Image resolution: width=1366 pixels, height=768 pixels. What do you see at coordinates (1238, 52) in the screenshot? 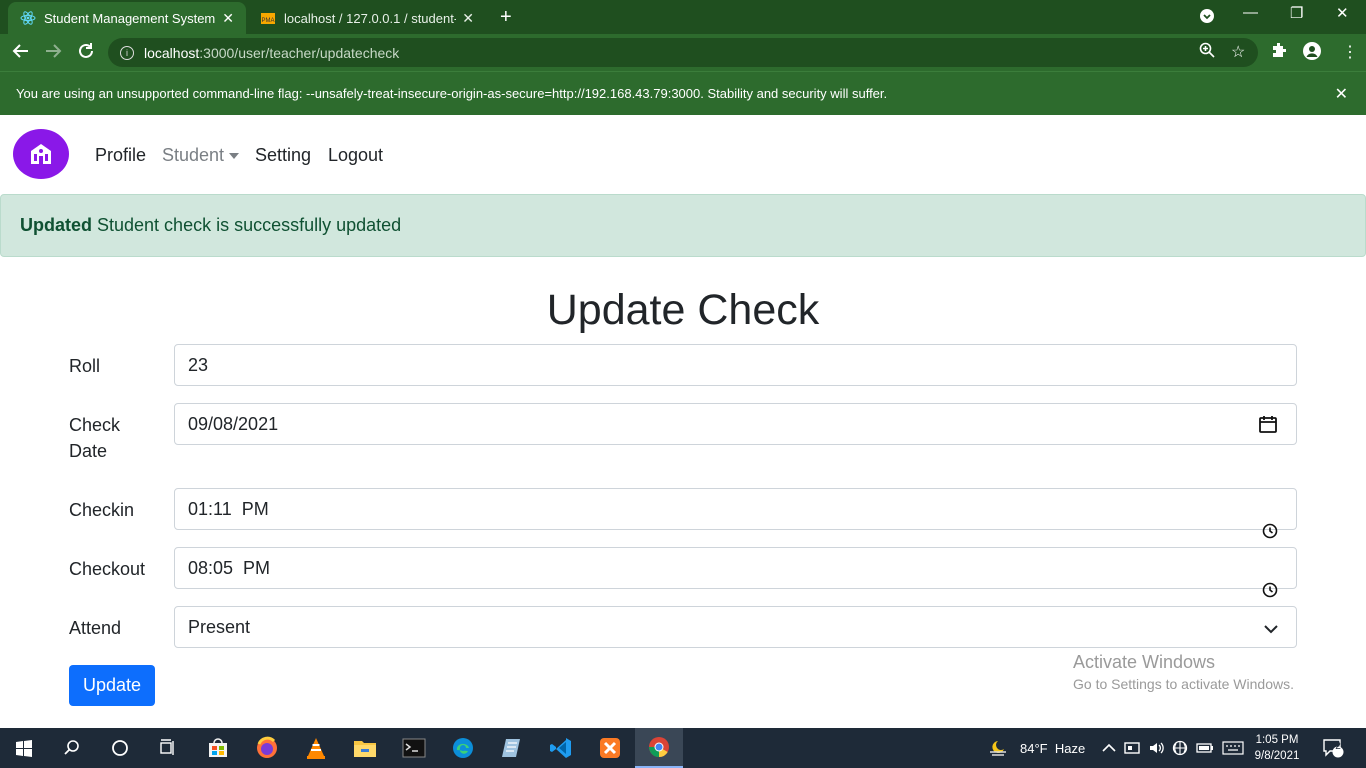
I see `bookmark-star-icon: ☆` at bounding box center [1238, 52].